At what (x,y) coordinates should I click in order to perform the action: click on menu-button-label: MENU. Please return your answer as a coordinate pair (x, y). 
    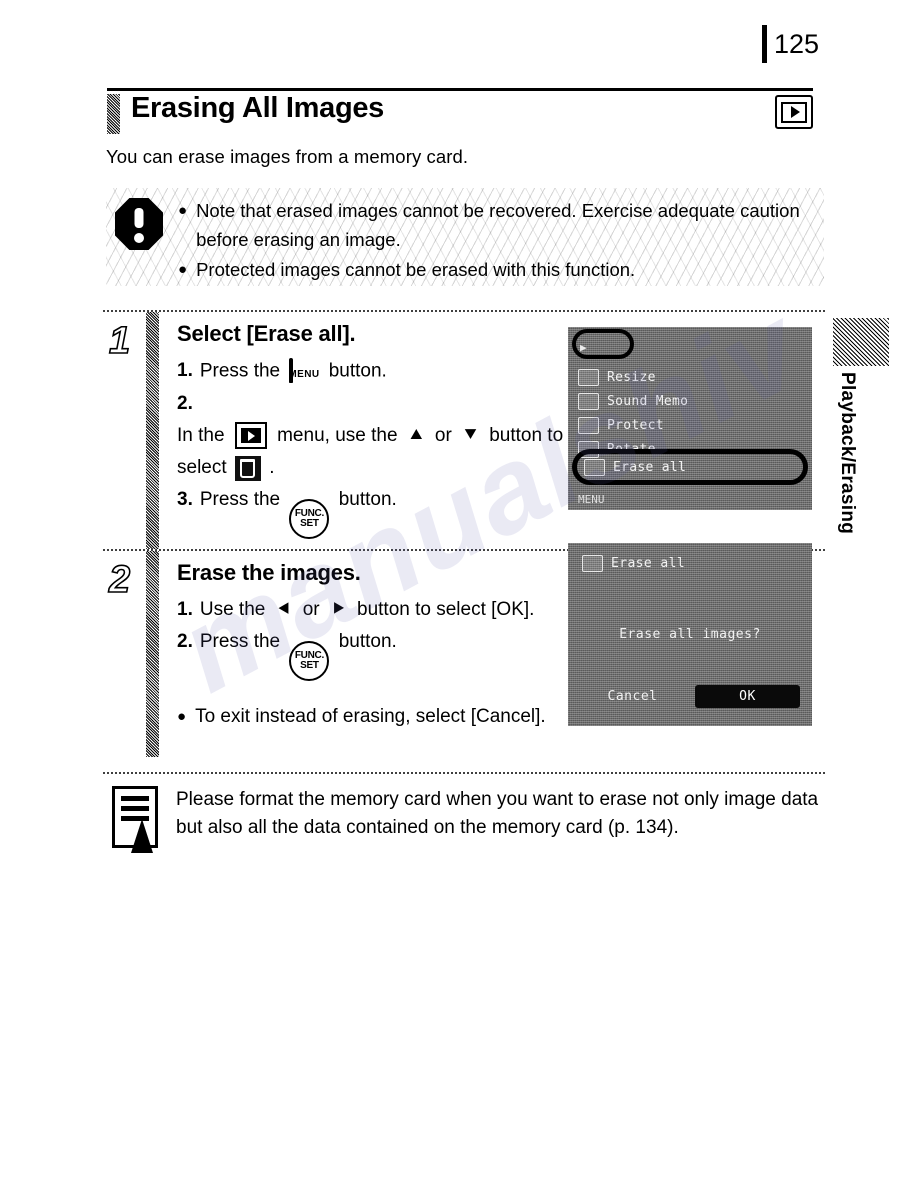
    Looking at the image, I should click on (304, 374).